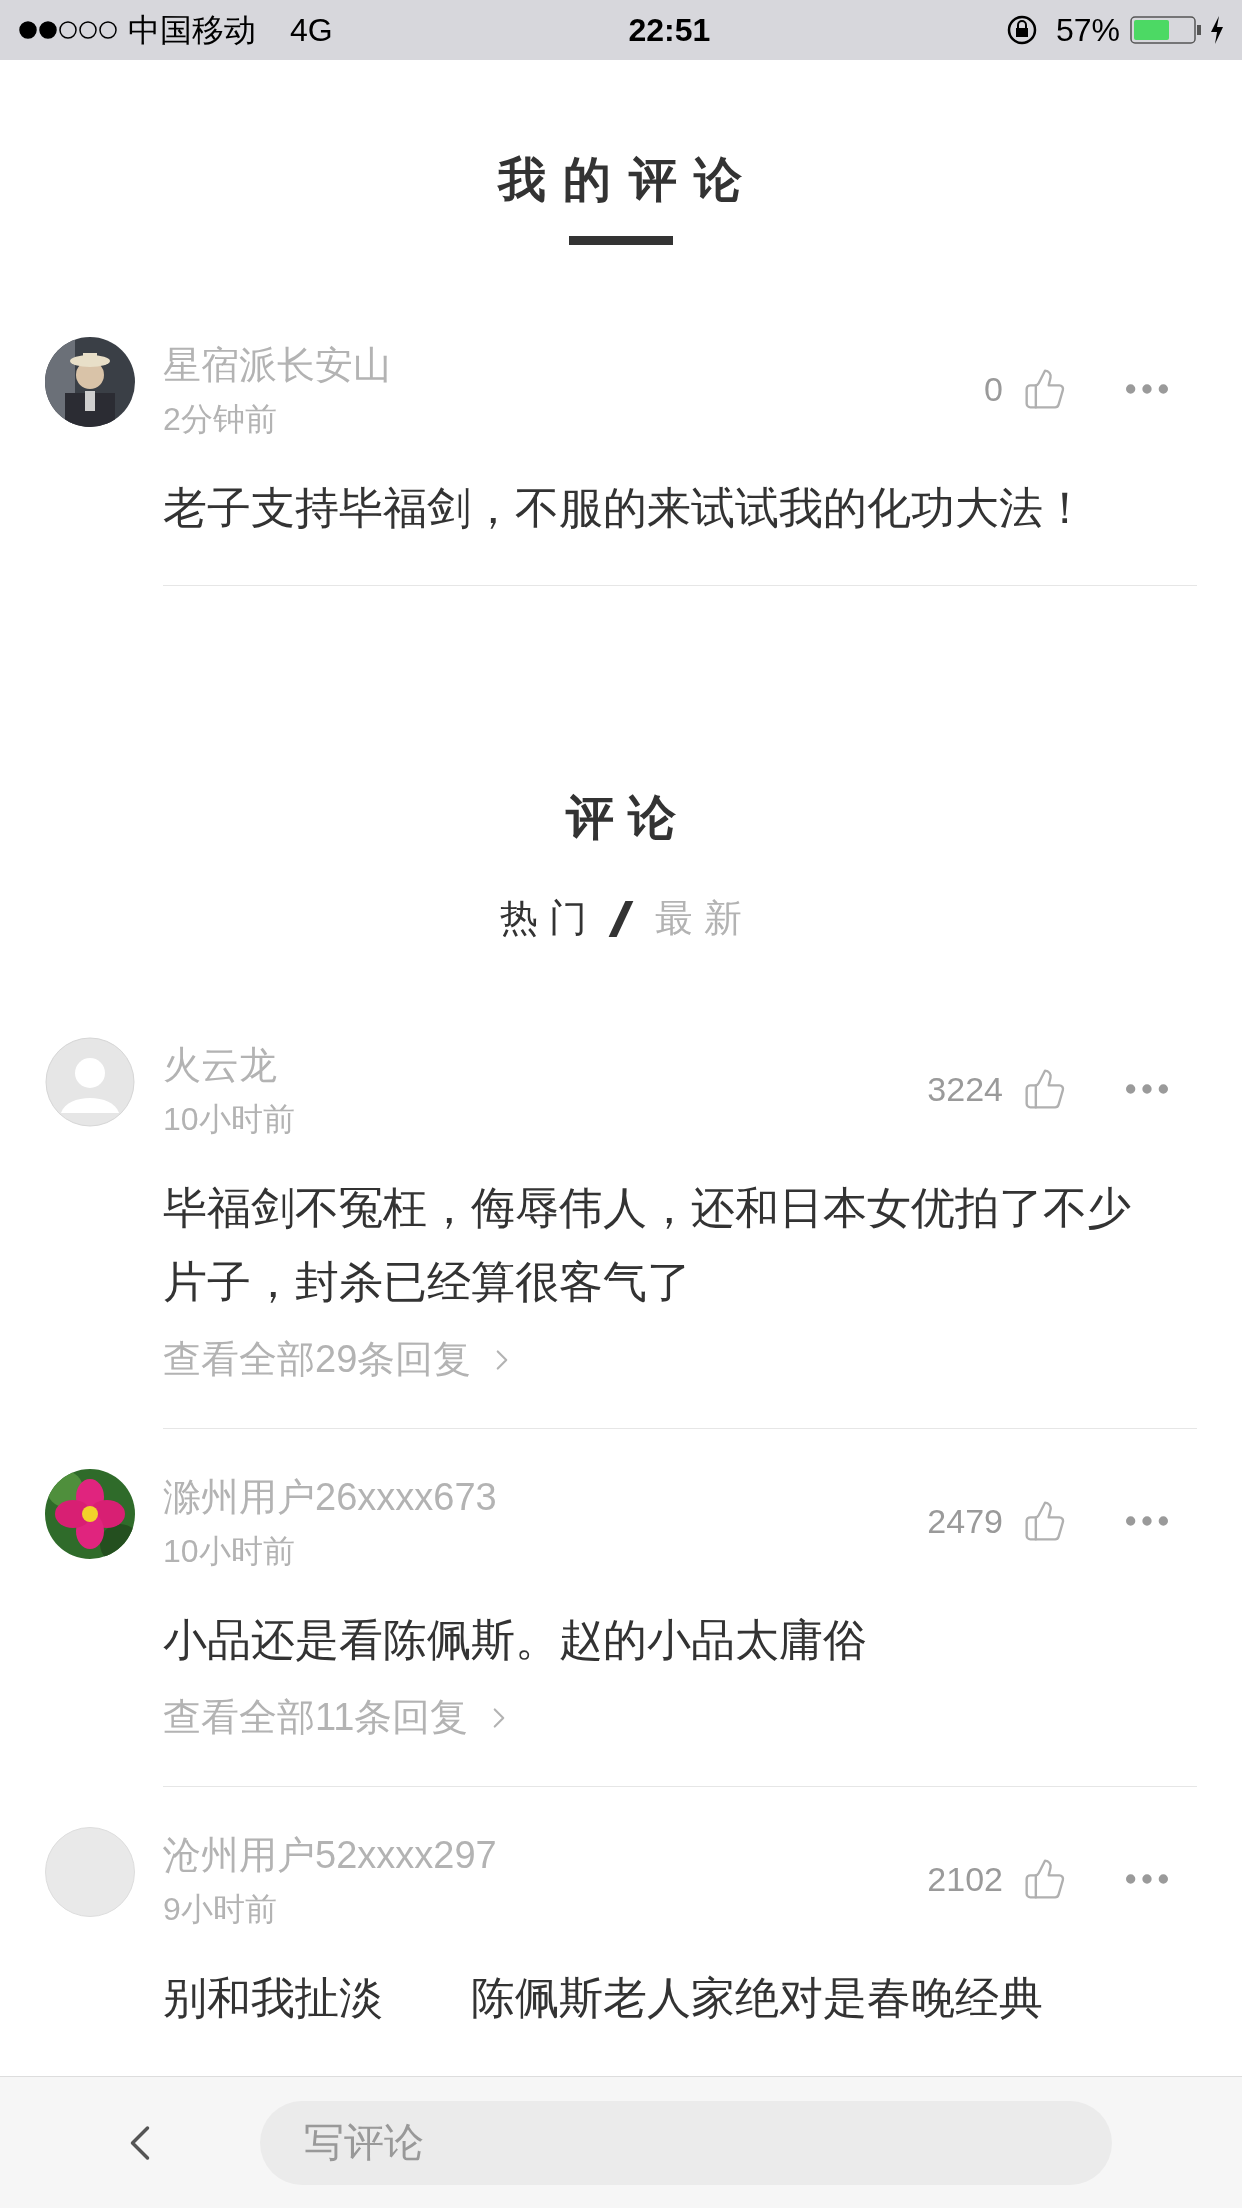  I want to click on like-count: 2479, so click(965, 1521).